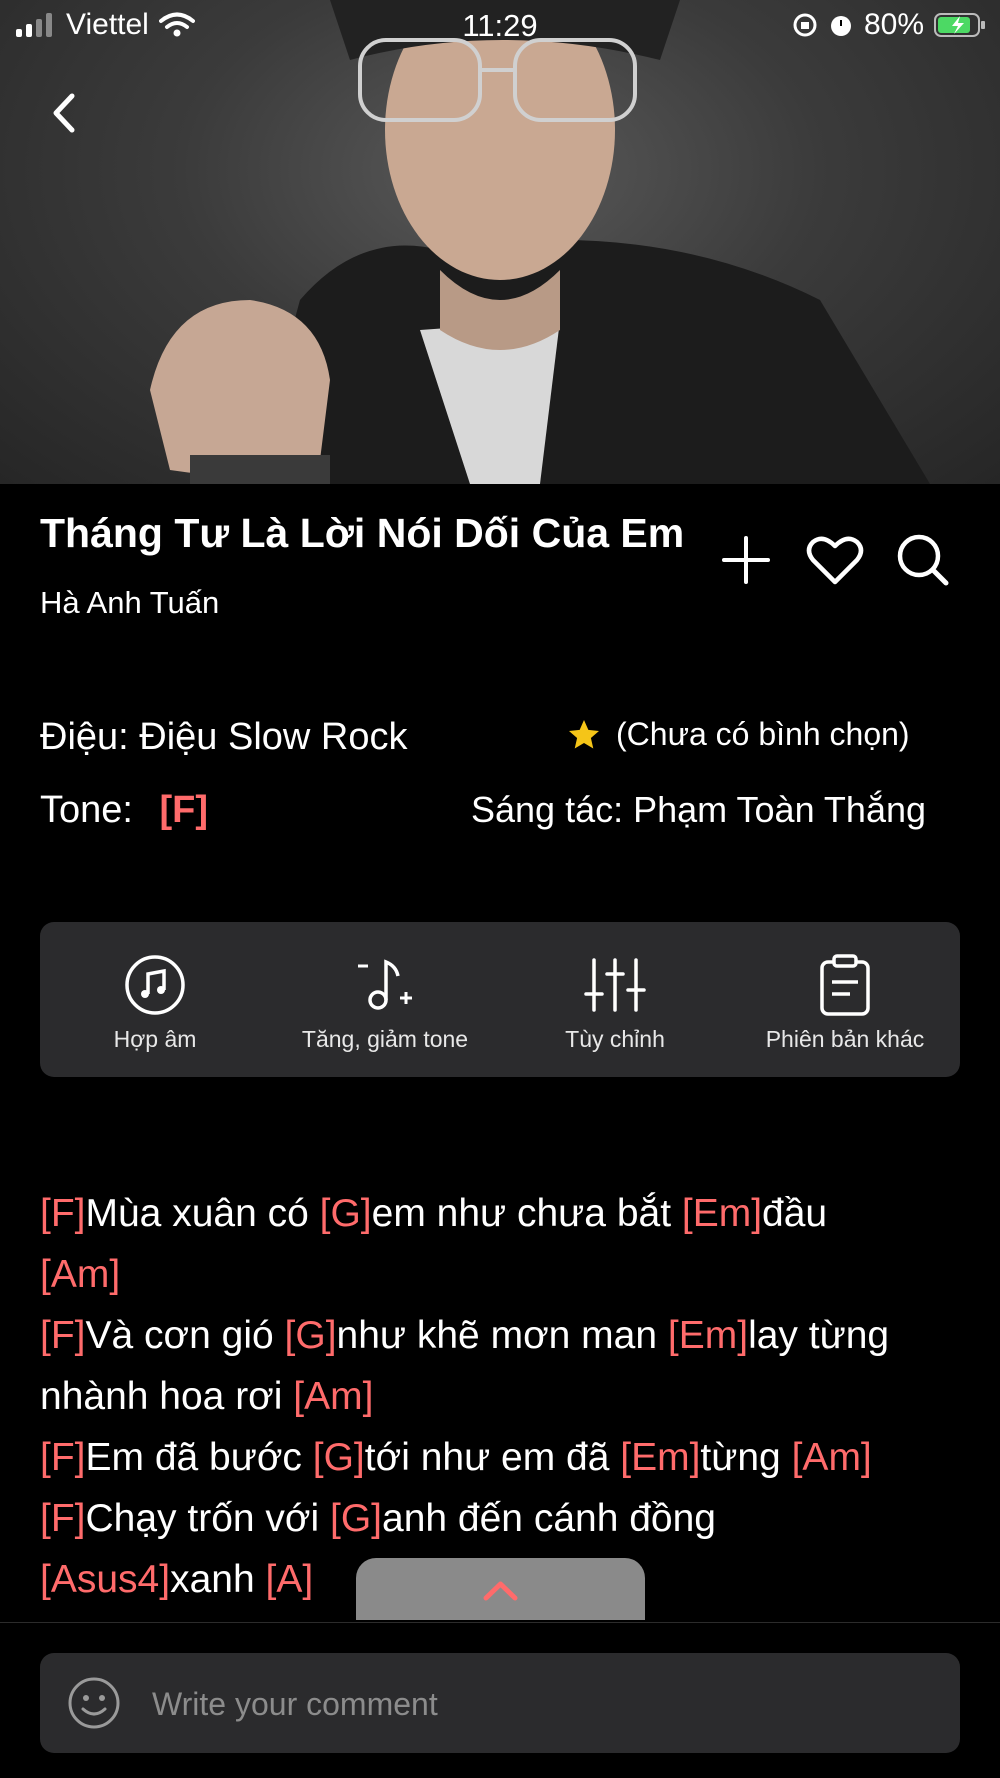  What do you see at coordinates (94, 1703) in the screenshot?
I see `emoji-icon` at bounding box center [94, 1703].